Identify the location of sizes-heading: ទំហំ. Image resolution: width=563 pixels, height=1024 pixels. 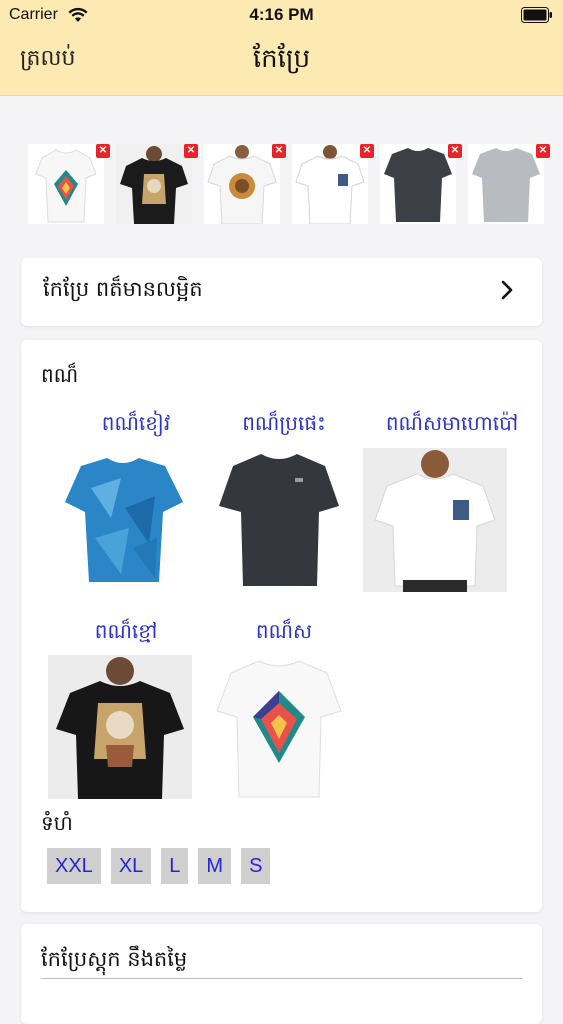
(57, 823).